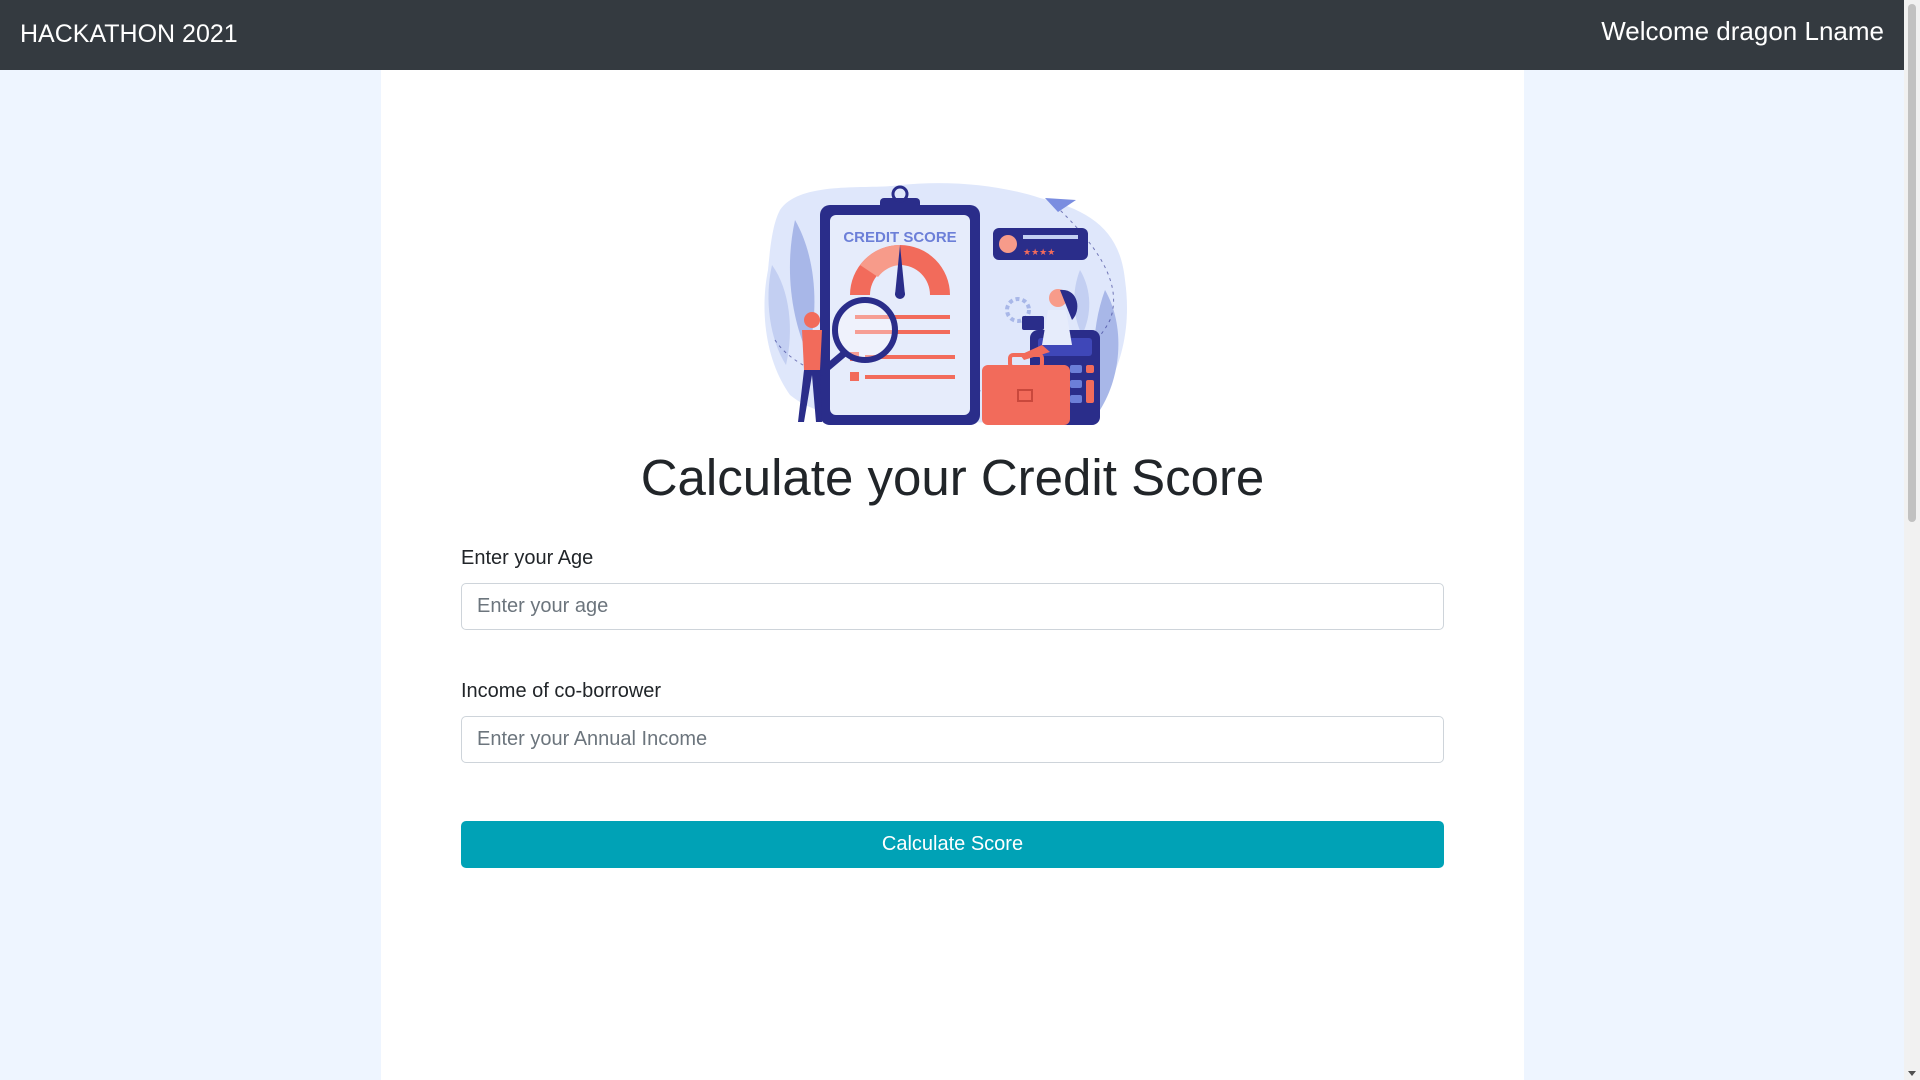 This screenshot has width=1920, height=1080. Describe the element at coordinates (952, 844) in the screenshot. I see `calculate-score-button: Calculate Score` at that location.